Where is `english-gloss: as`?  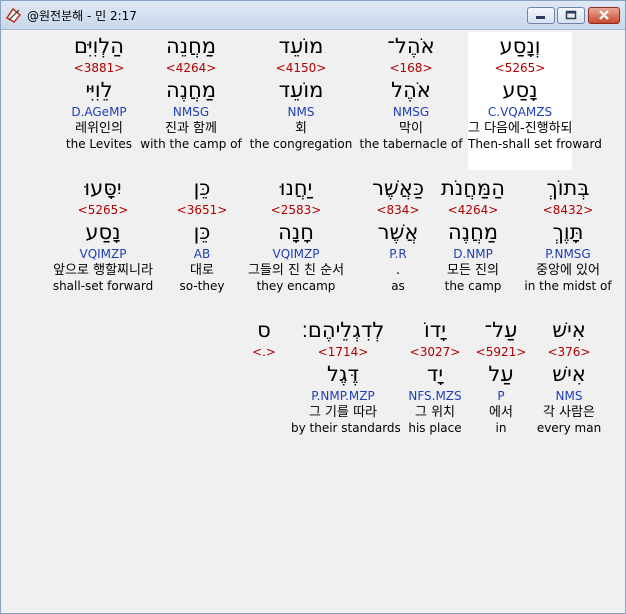 english-gloss: as is located at coordinates (398, 286).